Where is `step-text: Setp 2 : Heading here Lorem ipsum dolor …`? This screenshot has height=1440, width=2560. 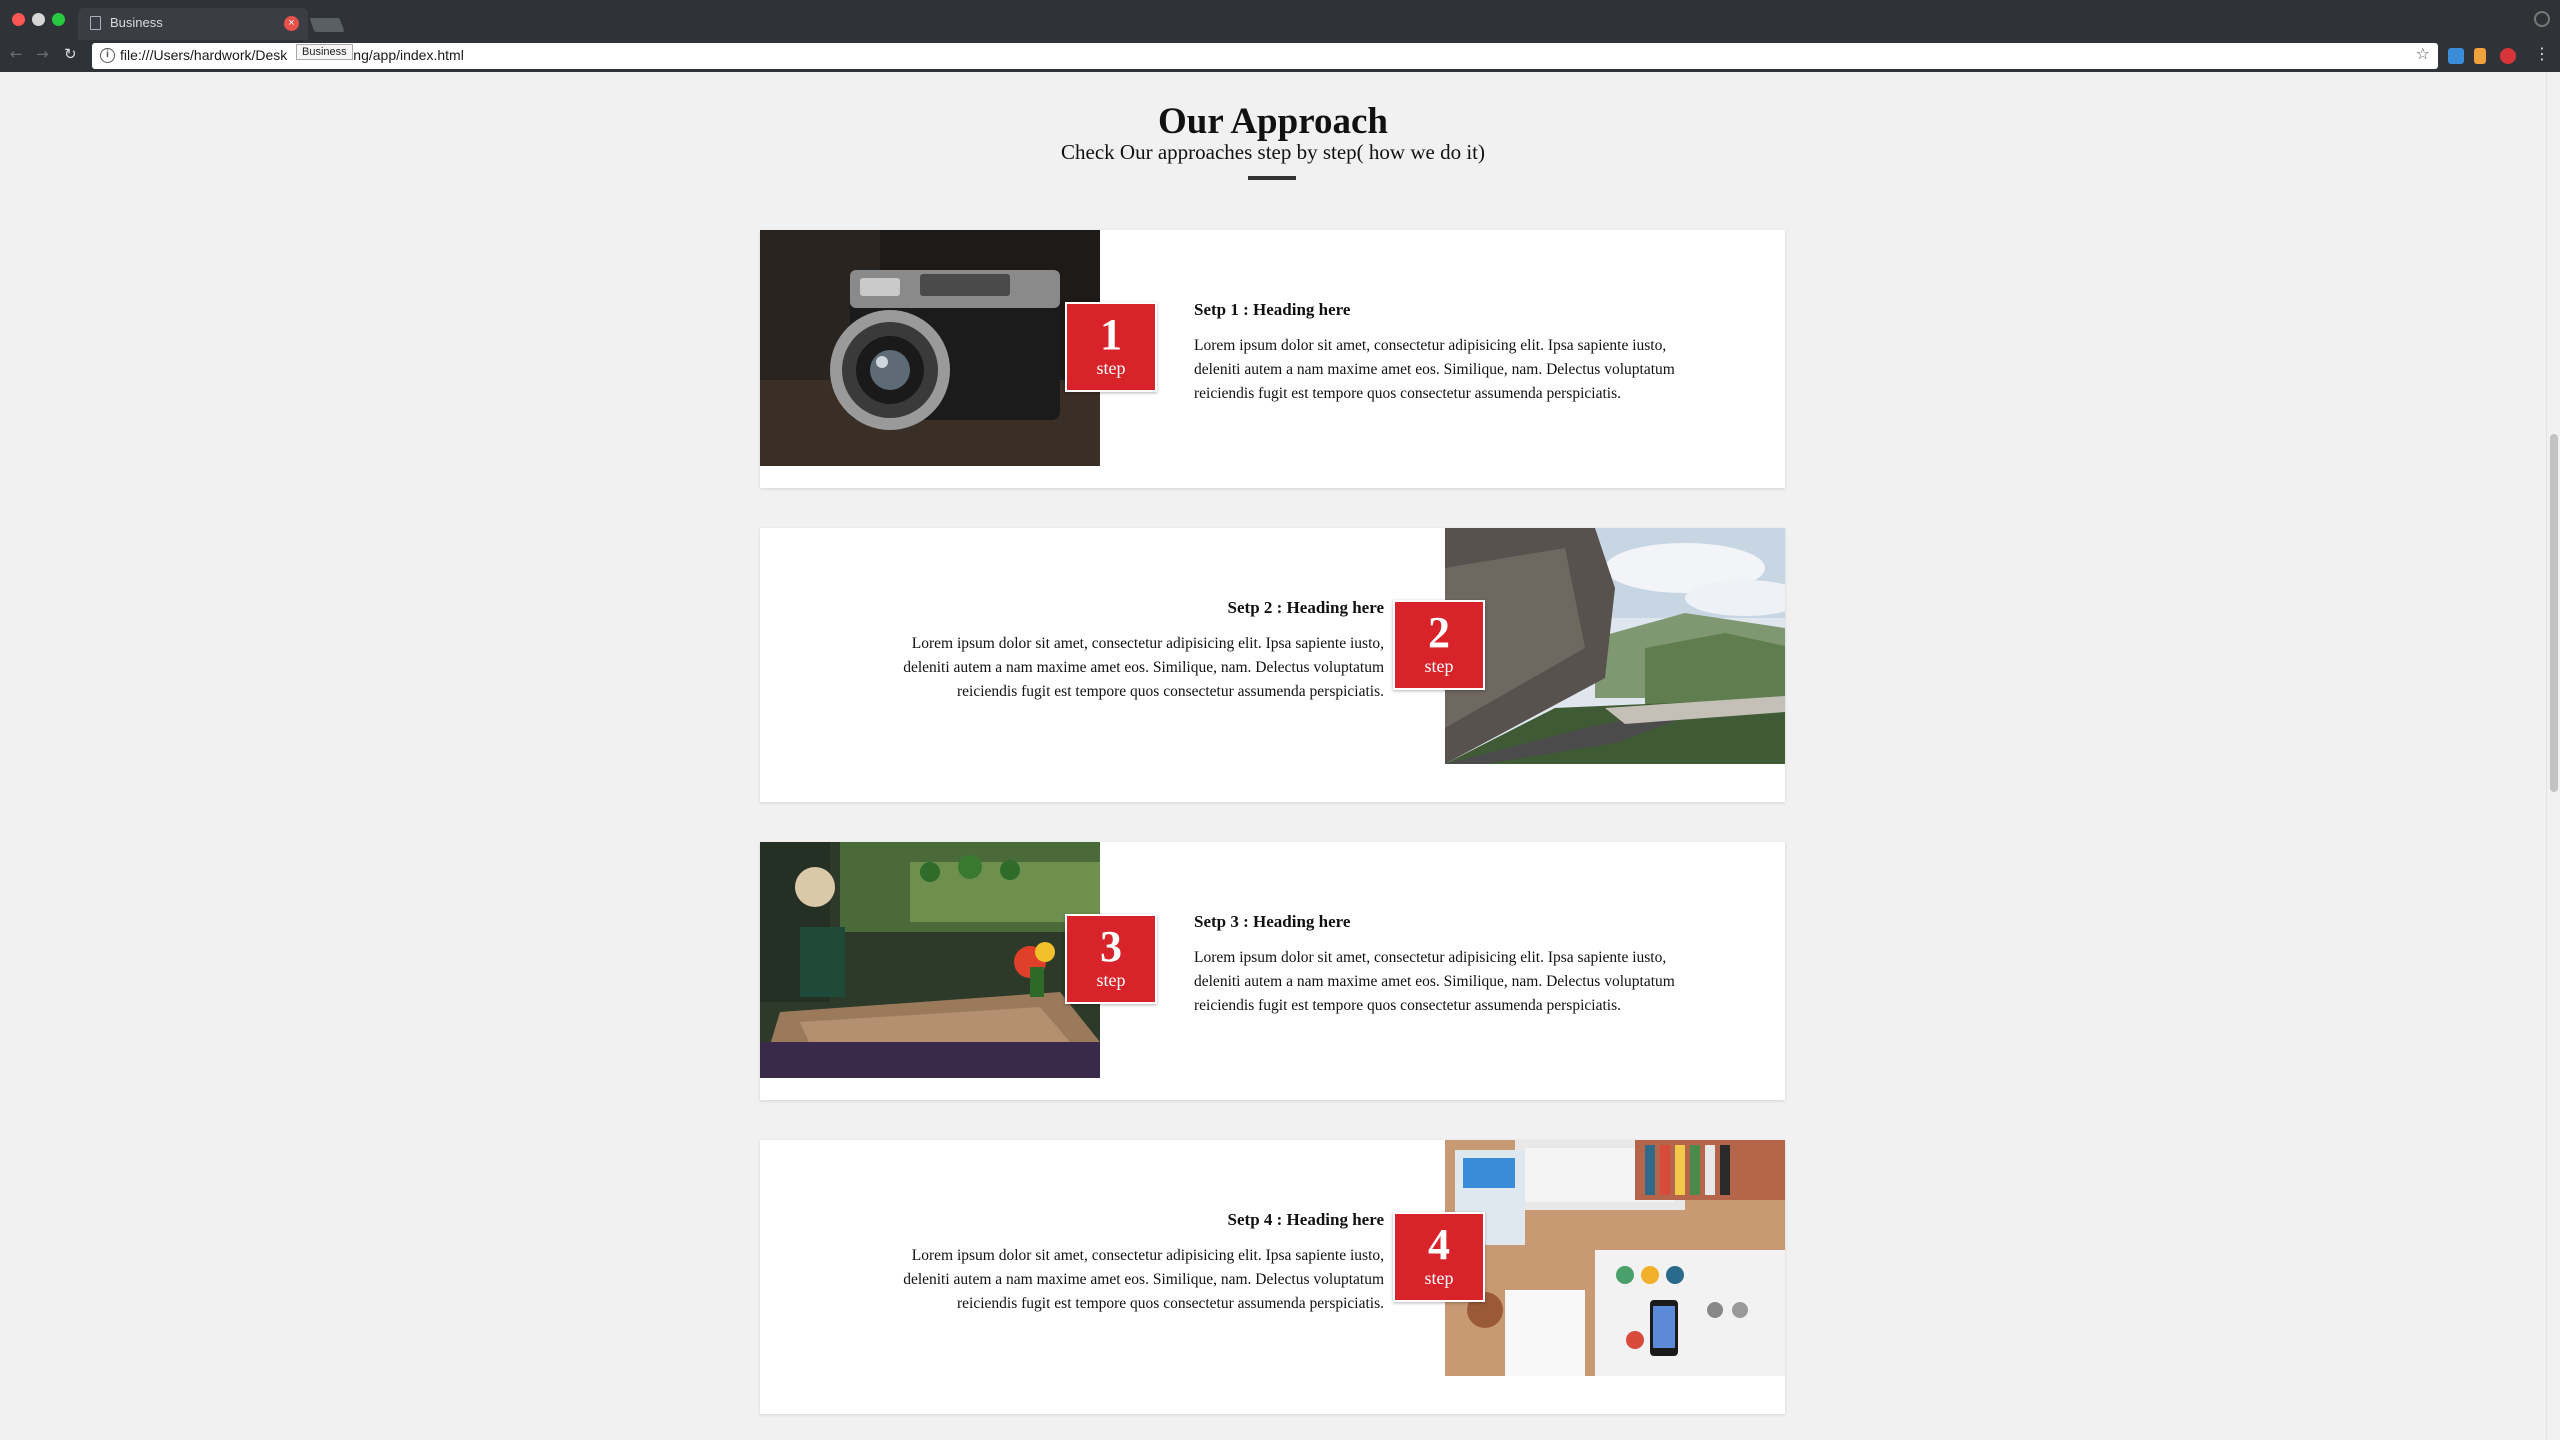
step-text: Setp 2 : Heading here Lorem ipsum dolor … is located at coordinates (1139, 651).